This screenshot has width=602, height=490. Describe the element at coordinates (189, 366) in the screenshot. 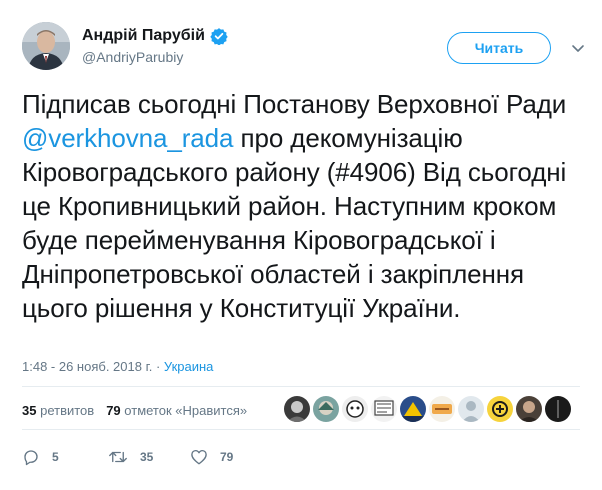

I see `tweet-location: Украина` at that location.